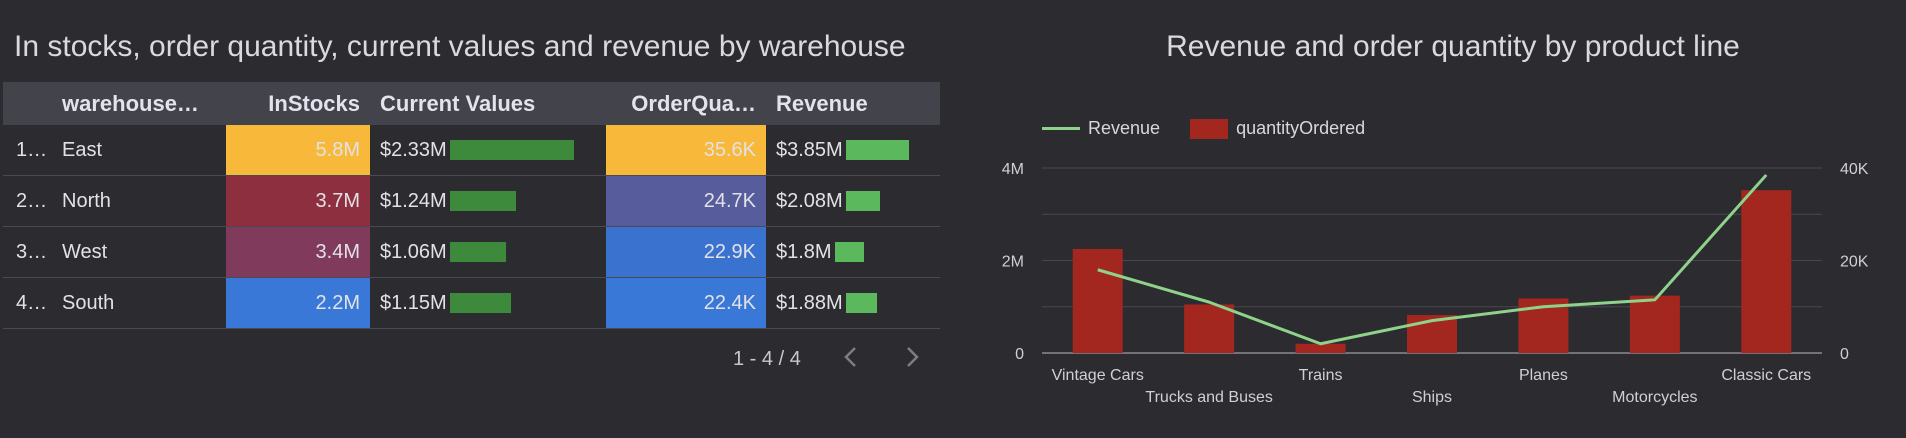  Describe the element at coordinates (1654, 397) in the screenshot. I see `x-tick-label: Motorcycles` at that location.